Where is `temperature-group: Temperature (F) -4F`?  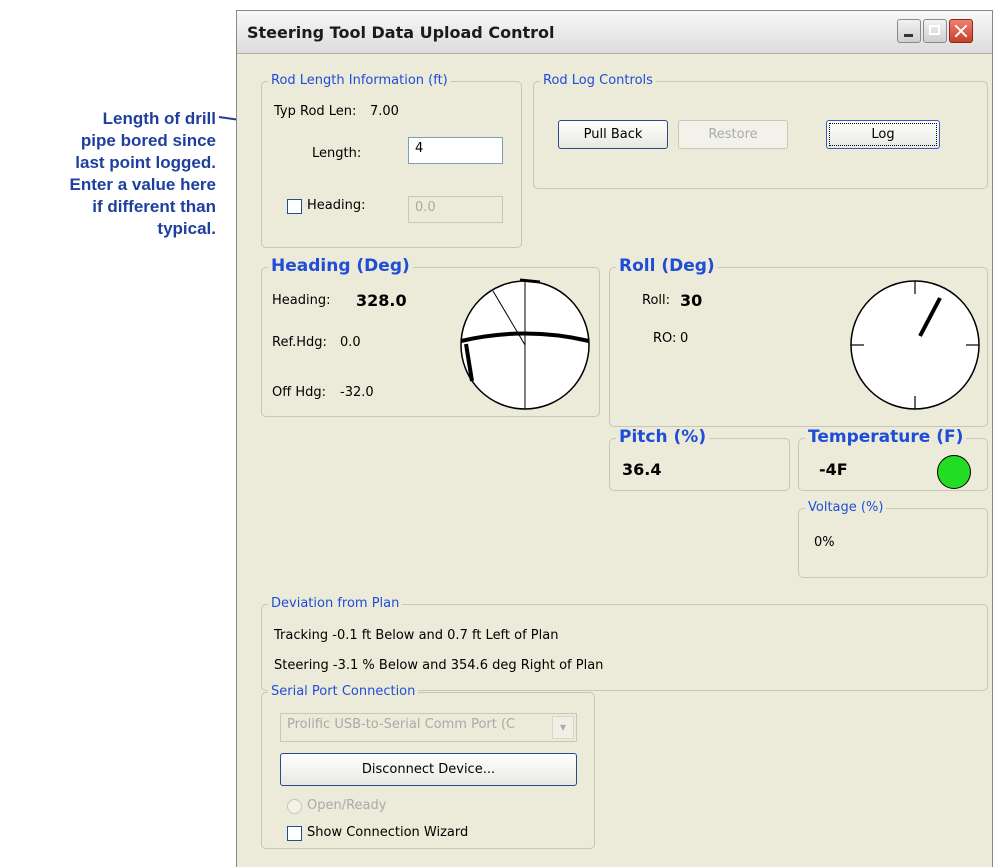 temperature-group: Temperature (F) -4F is located at coordinates (893, 459).